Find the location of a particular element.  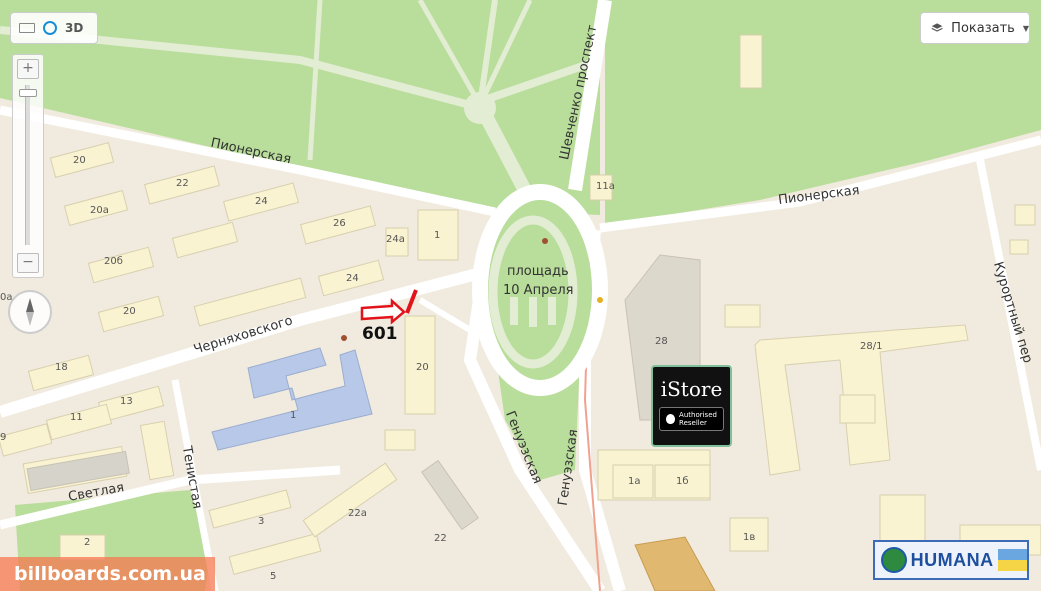

square-label-line1: площадь is located at coordinates (538, 271).